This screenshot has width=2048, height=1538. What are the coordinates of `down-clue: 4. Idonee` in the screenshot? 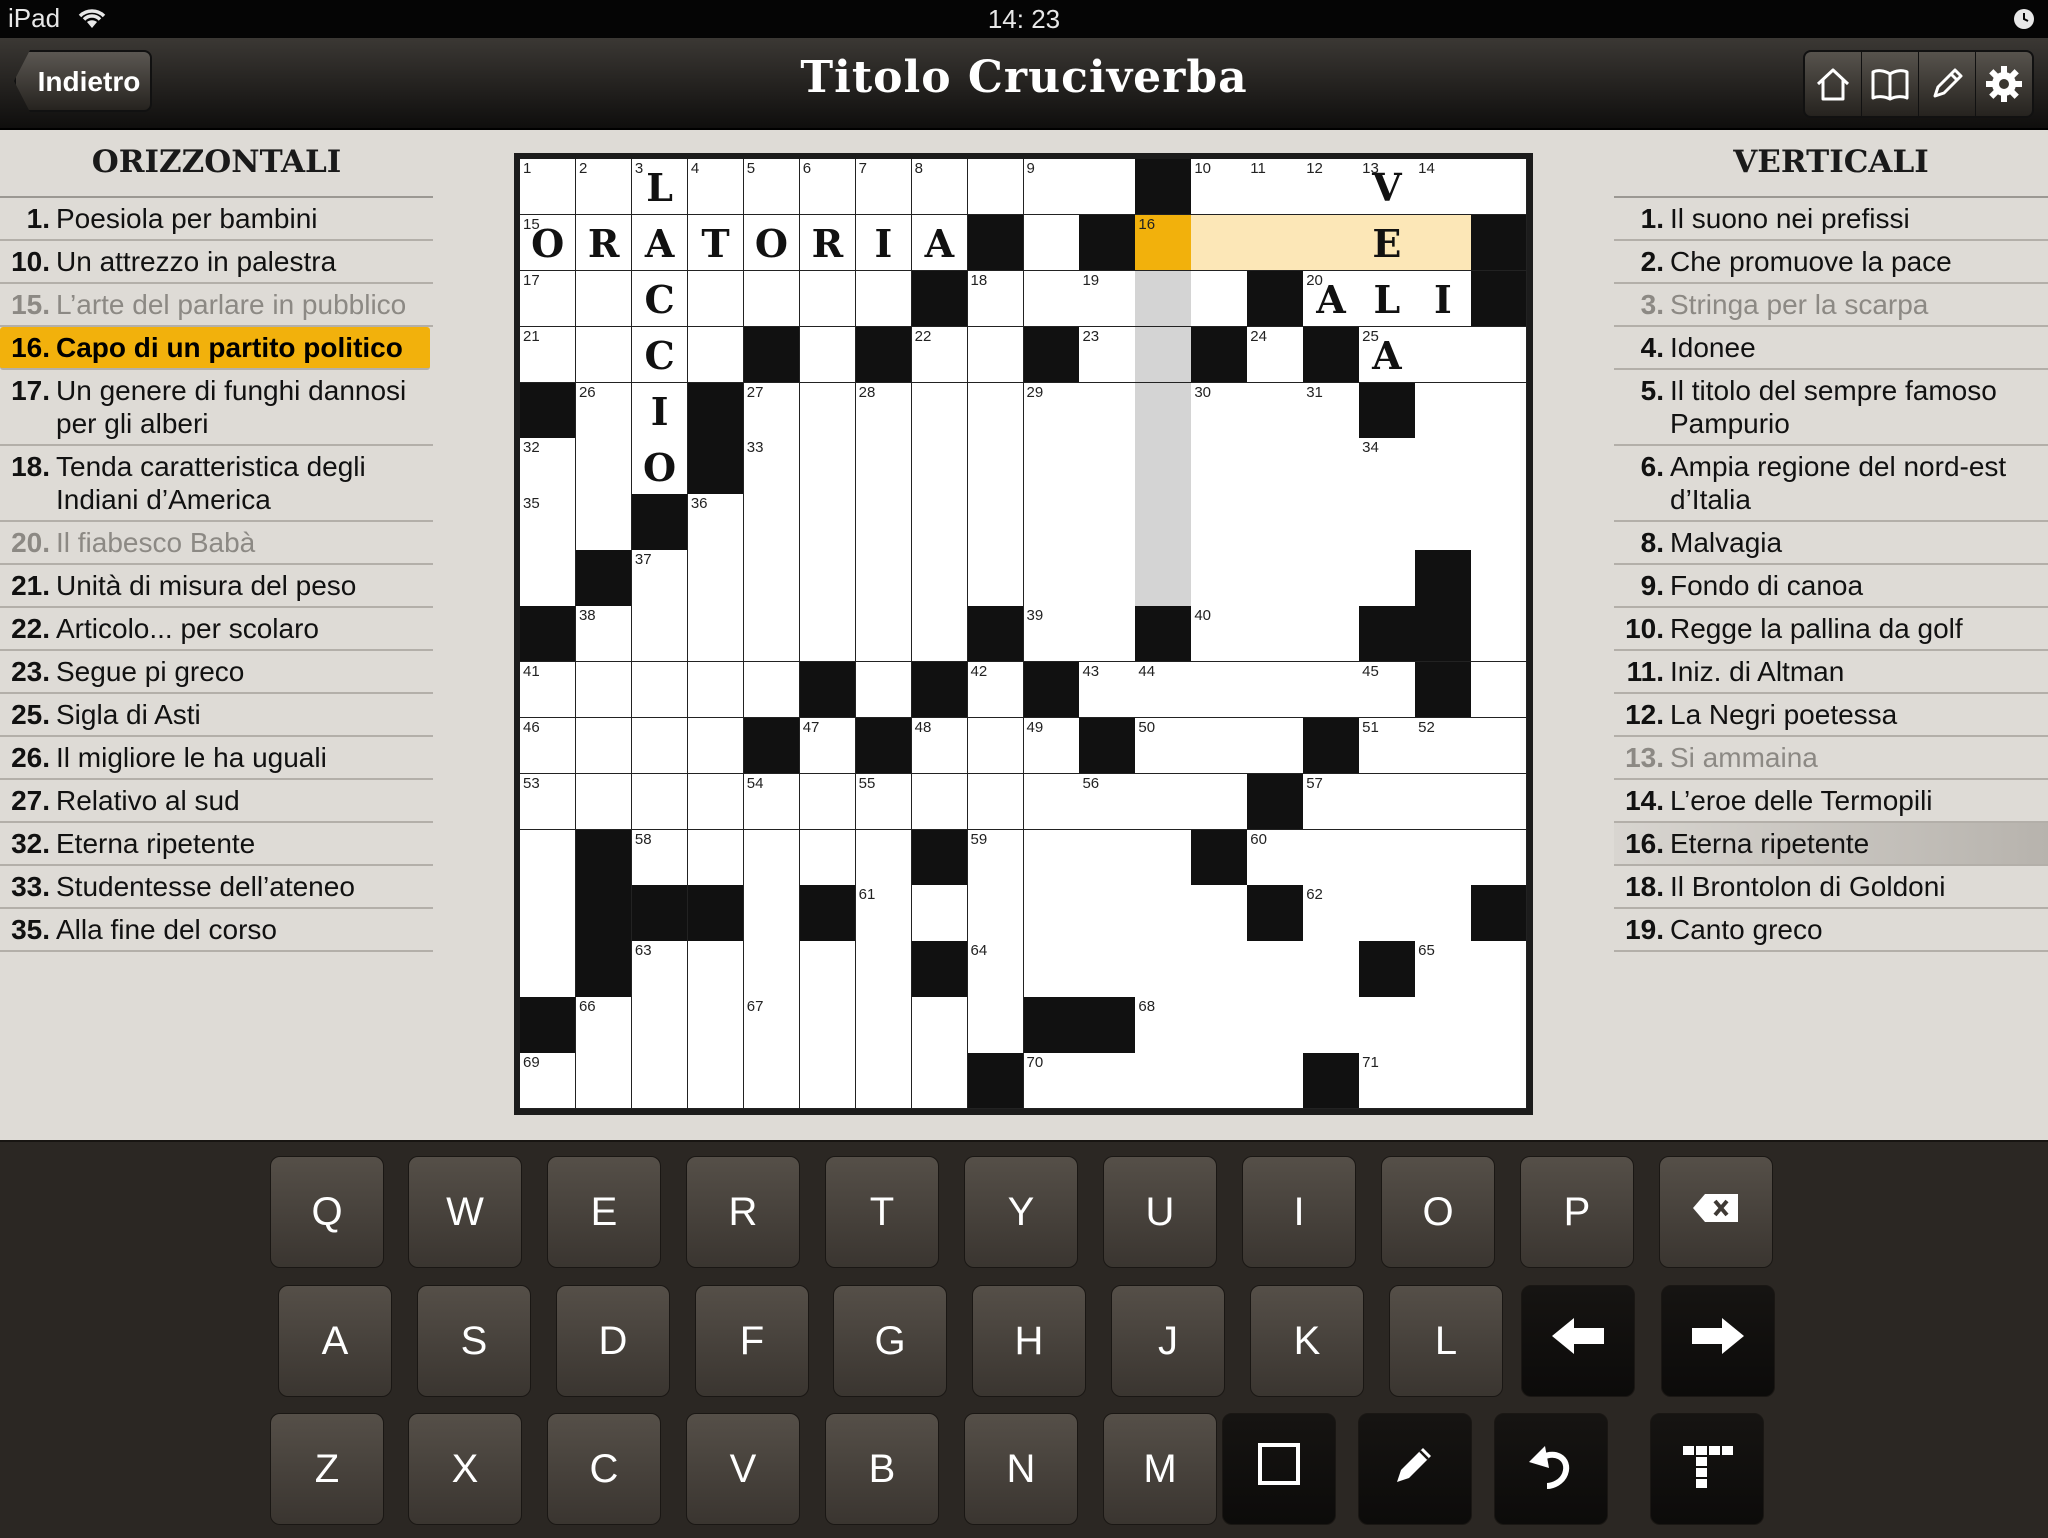 It's located at (1831, 348).